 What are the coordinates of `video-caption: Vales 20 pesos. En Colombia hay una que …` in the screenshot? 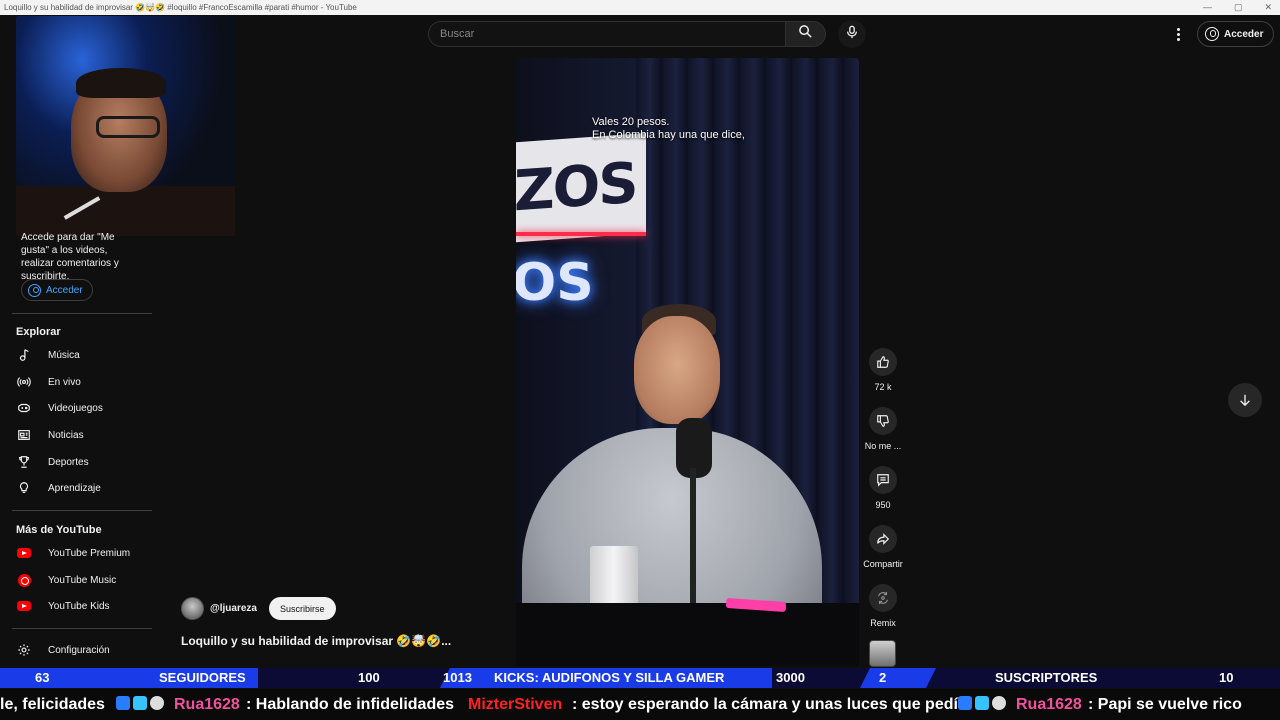 It's located at (668, 128).